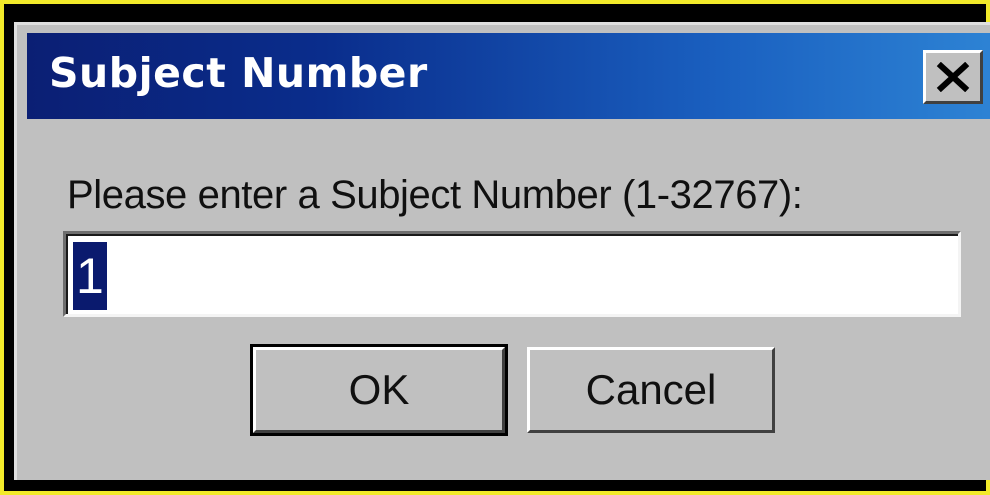 This screenshot has width=990, height=495. Describe the element at coordinates (238, 73) in the screenshot. I see `dialog-title: Subject Number` at that location.